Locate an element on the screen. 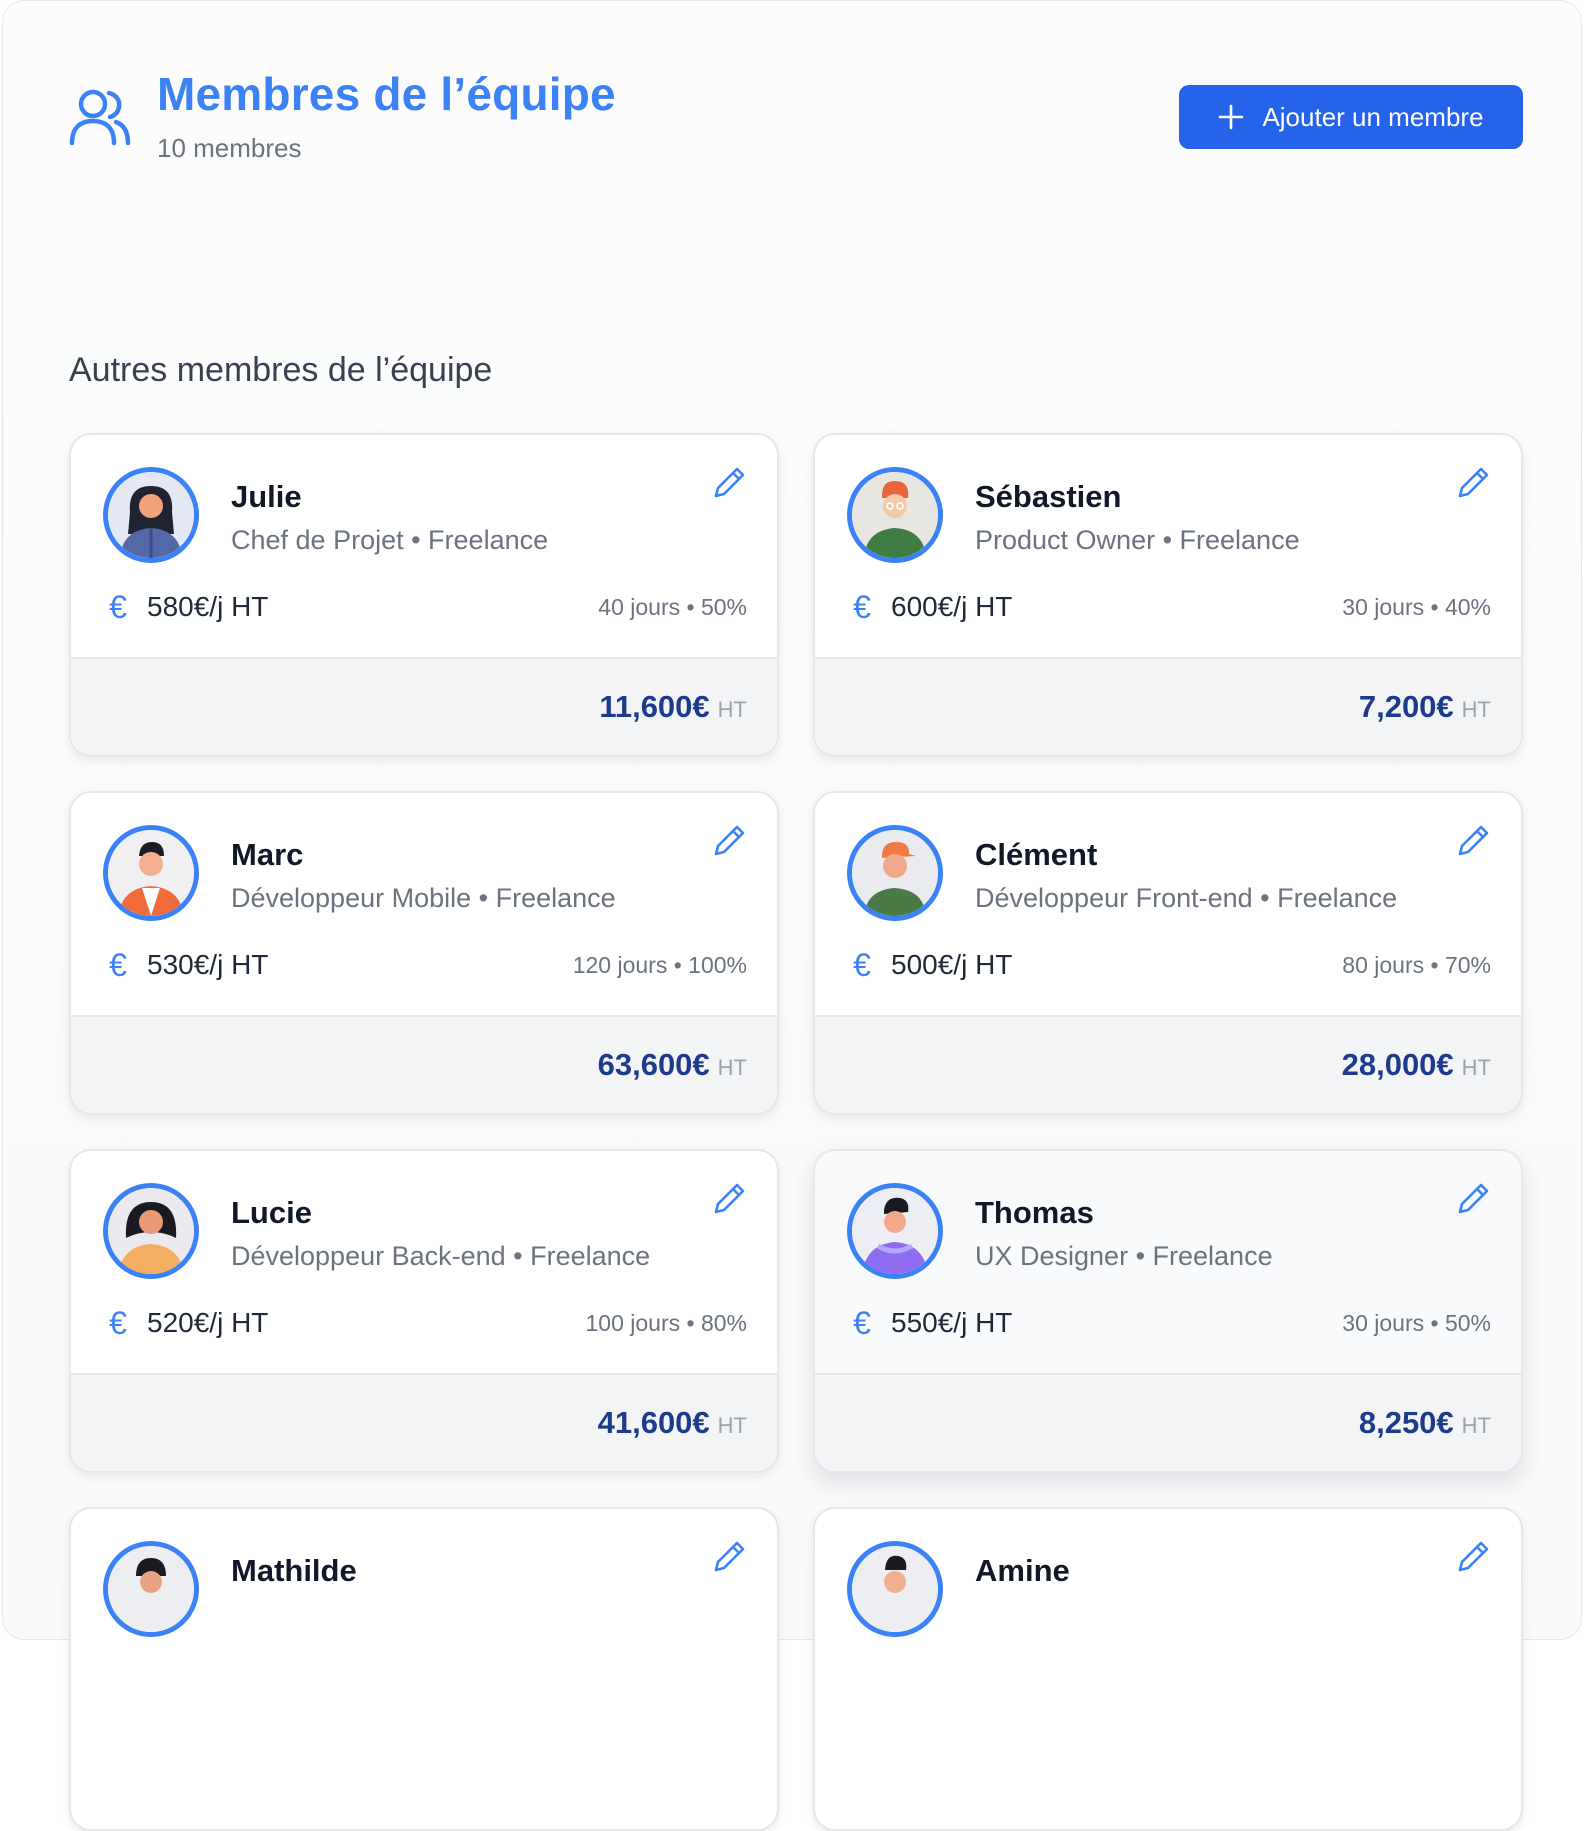  daily-rate: 500€/j HT is located at coordinates (952, 964).